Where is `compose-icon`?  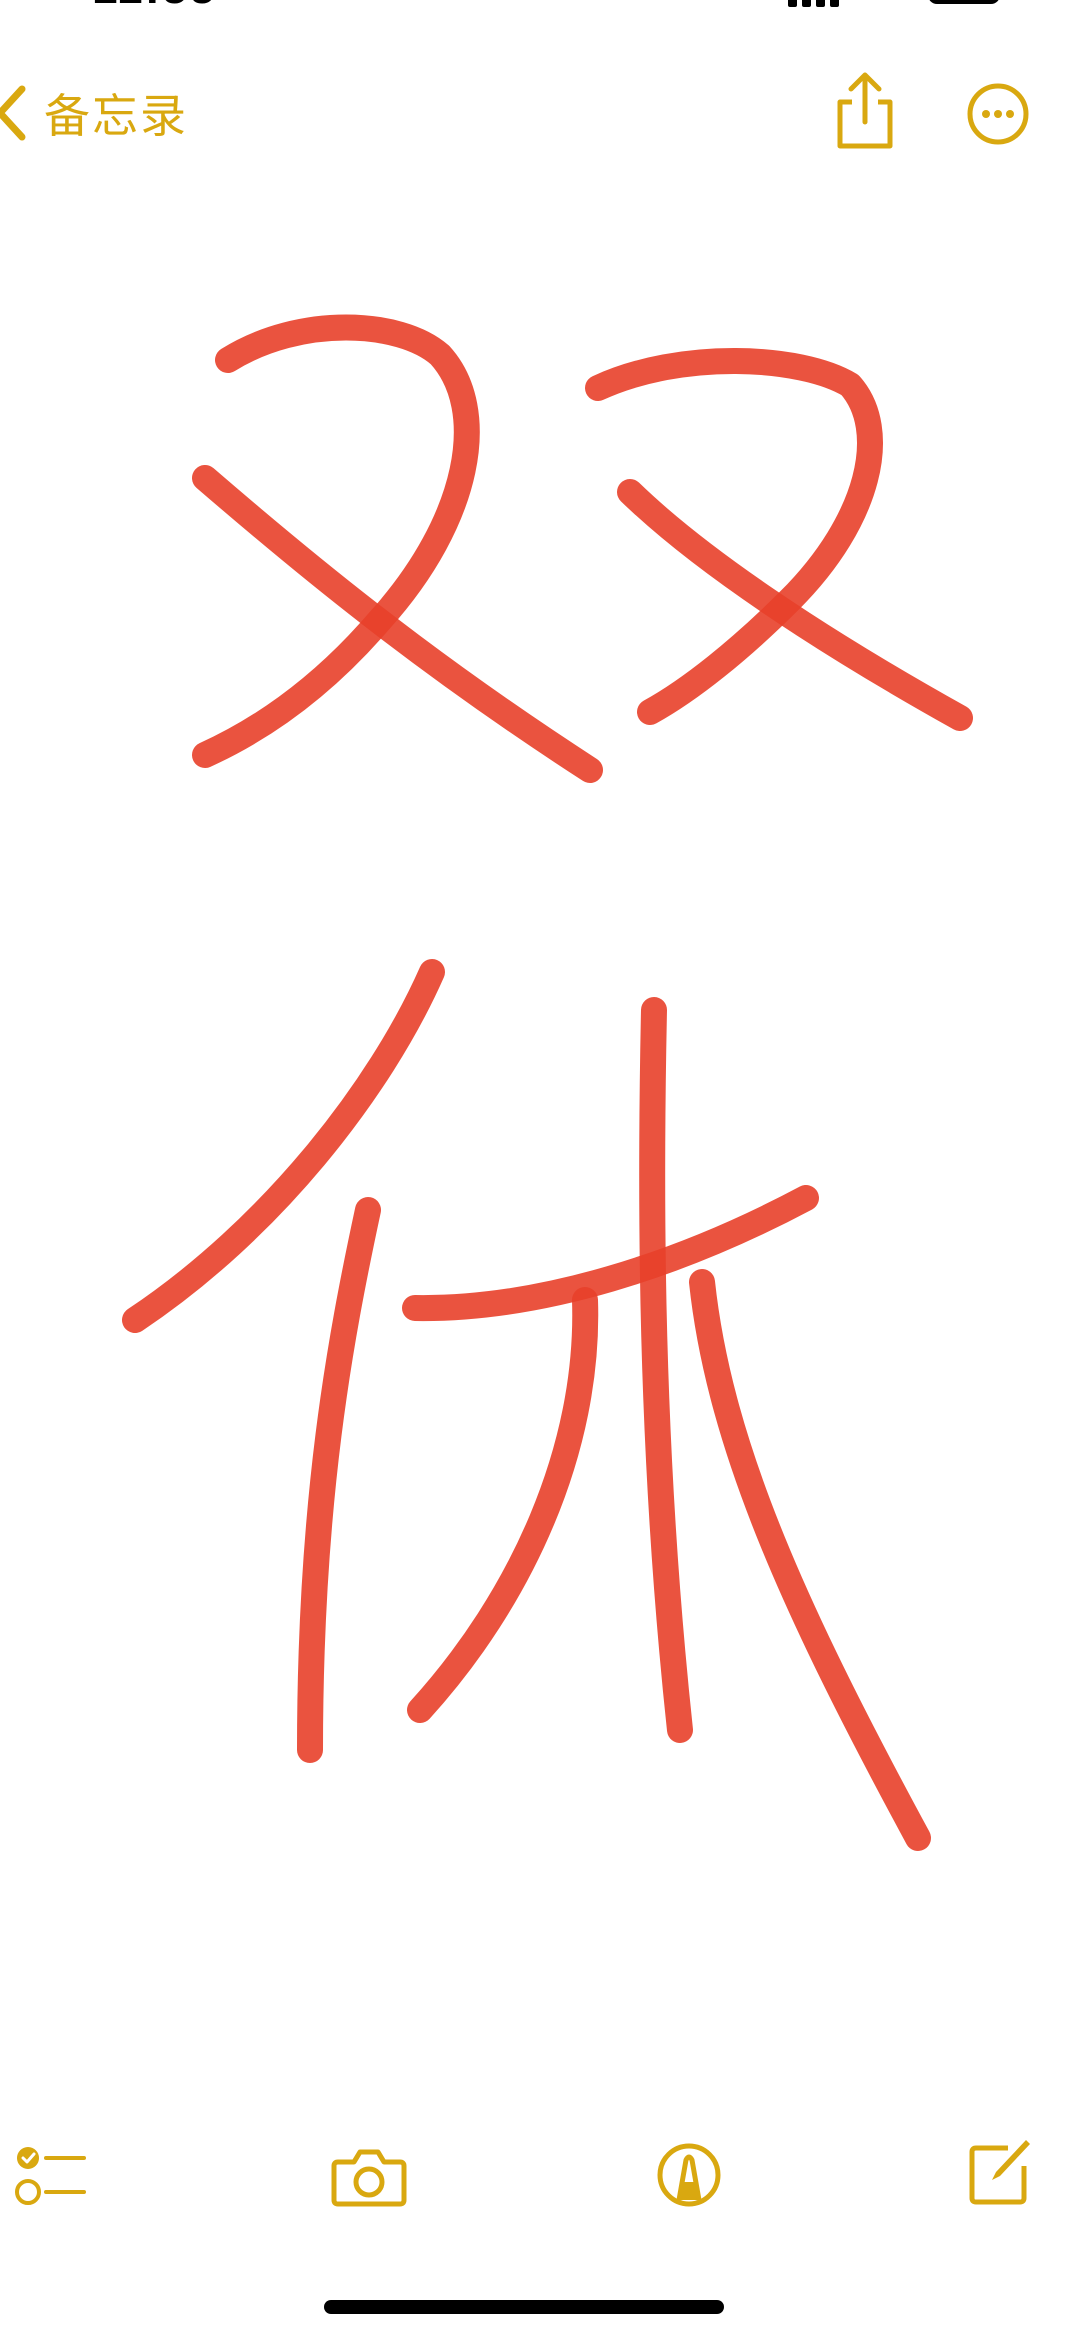
compose-icon is located at coordinates (1001, 2173).